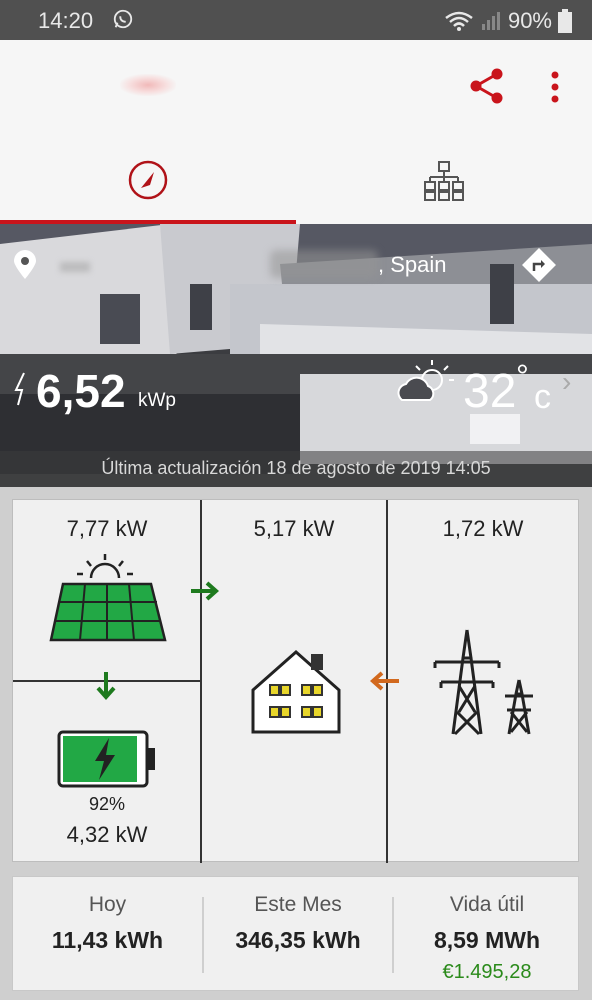  Describe the element at coordinates (107, 834) in the screenshot. I see `battery-power-value: 4,32 kW` at that location.